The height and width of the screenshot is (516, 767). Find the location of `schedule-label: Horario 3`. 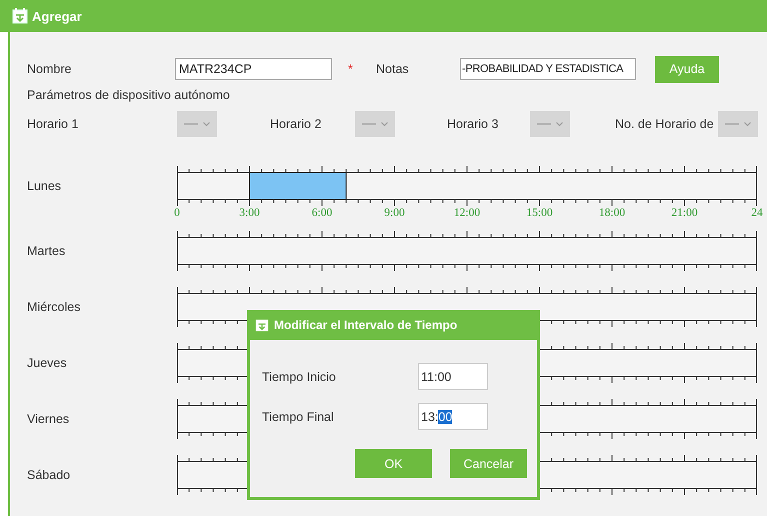

schedule-label: Horario 3 is located at coordinates (473, 124).